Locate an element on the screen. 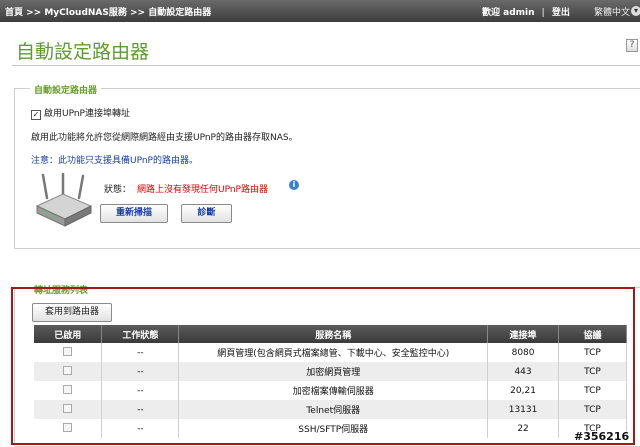  divider is located at coordinates (326, 65).